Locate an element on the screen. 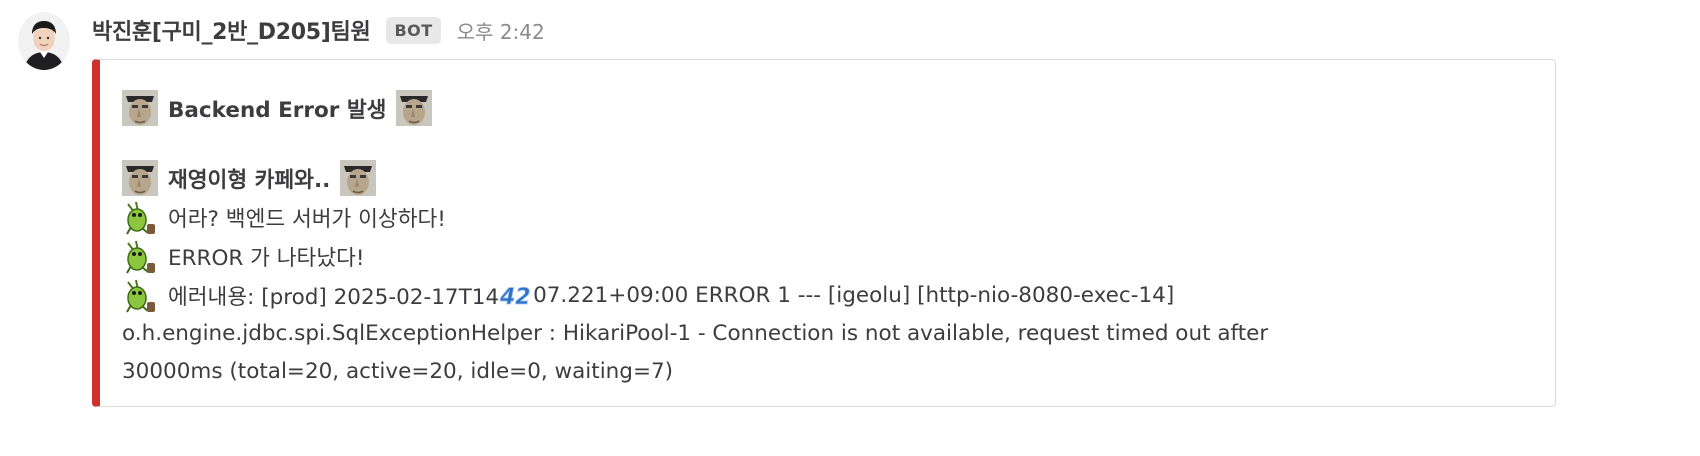  attachment-line-text: 어라? 백엔드 서버가 이상하다! is located at coordinates (307, 219).